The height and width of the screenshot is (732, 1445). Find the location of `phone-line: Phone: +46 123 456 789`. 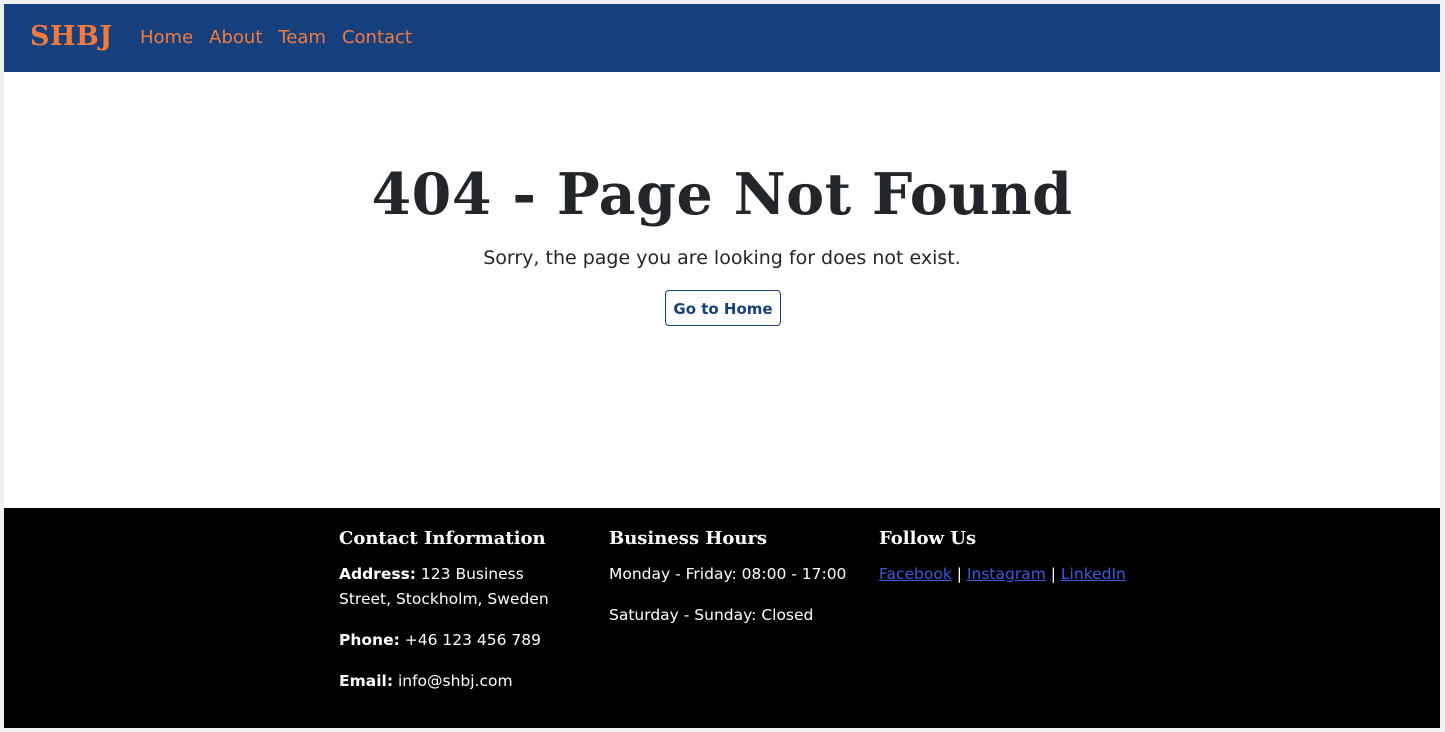

phone-line: Phone: +46 123 456 789 is located at coordinates (459, 640).